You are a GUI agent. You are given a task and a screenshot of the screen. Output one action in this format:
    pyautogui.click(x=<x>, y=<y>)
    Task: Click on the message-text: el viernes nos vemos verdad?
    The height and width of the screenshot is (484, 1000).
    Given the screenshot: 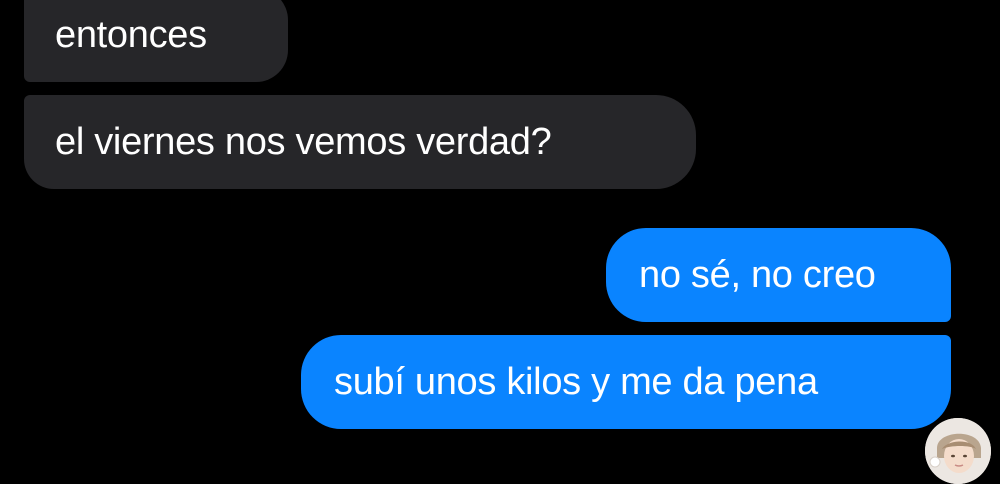 What is the action you would take?
    pyautogui.click(x=303, y=142)
    